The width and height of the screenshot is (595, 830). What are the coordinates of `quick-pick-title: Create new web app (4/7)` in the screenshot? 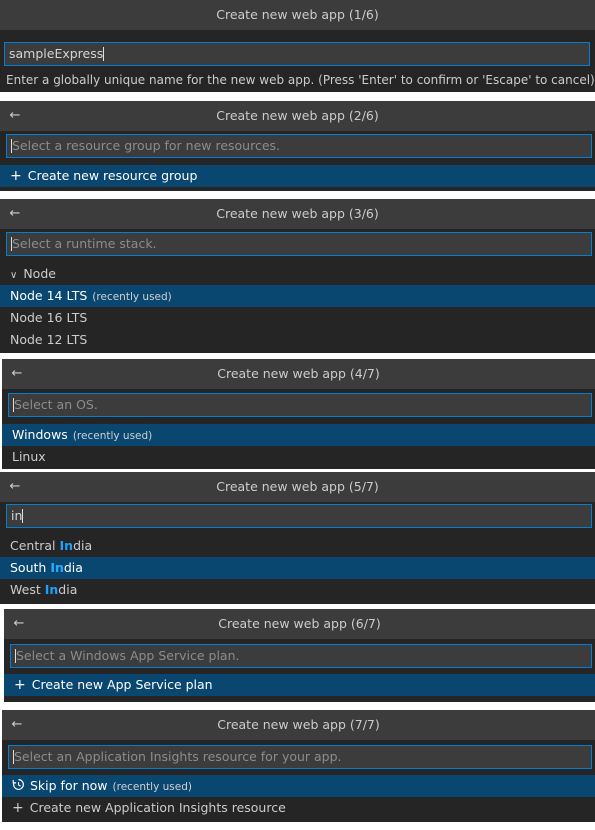 It's located at (298, 373).